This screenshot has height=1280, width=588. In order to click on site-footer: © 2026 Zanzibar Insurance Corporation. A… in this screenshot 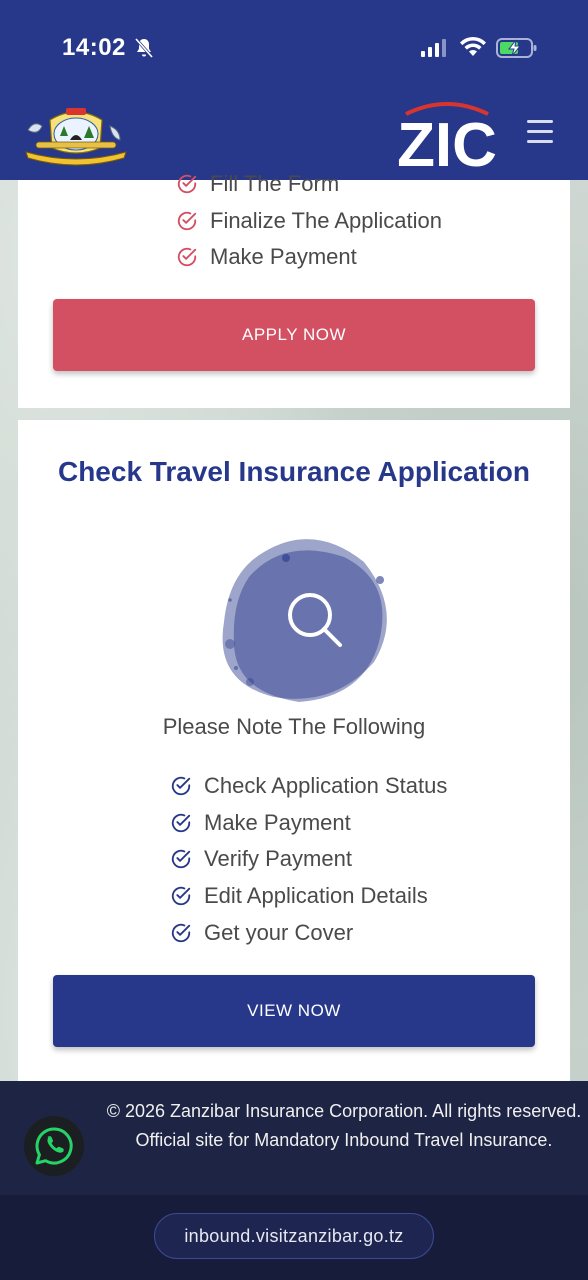, I will do `click(294, 1138)`.